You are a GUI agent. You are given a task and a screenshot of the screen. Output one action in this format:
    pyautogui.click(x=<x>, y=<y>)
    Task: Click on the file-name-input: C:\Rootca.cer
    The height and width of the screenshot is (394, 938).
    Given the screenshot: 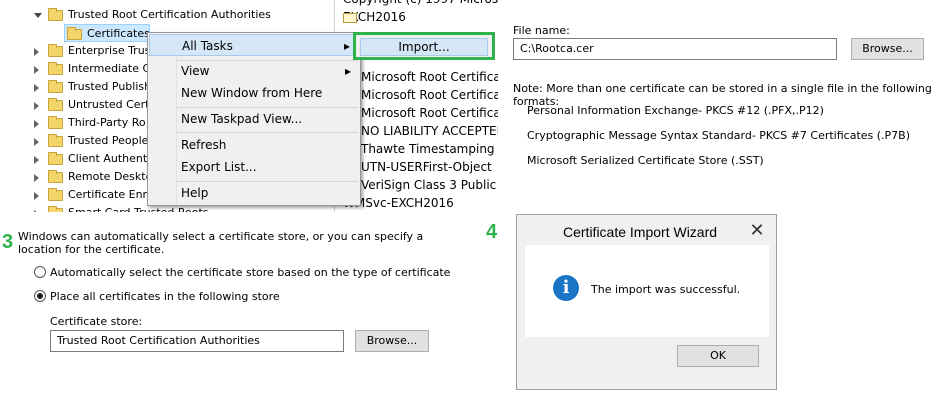 What is the action you would take?
    pyautogui.click(x=675, y=49)
    